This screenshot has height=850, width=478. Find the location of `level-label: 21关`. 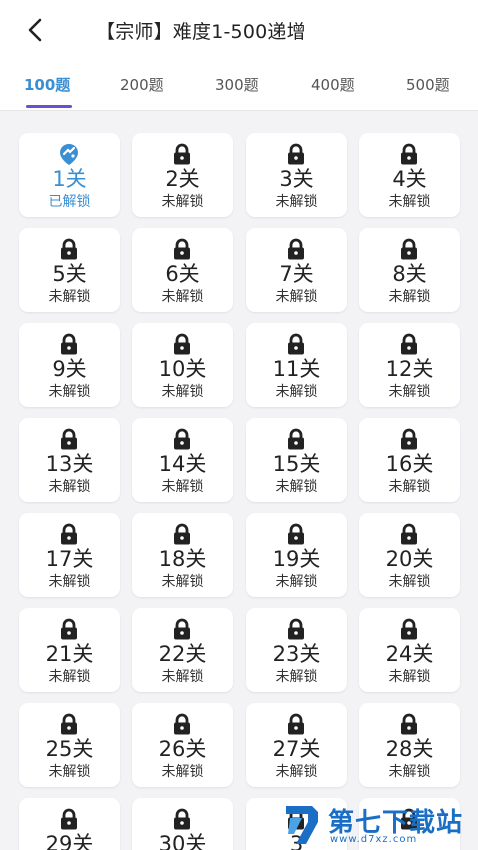

level-label: 21关 is located at coordinates (69, 654).